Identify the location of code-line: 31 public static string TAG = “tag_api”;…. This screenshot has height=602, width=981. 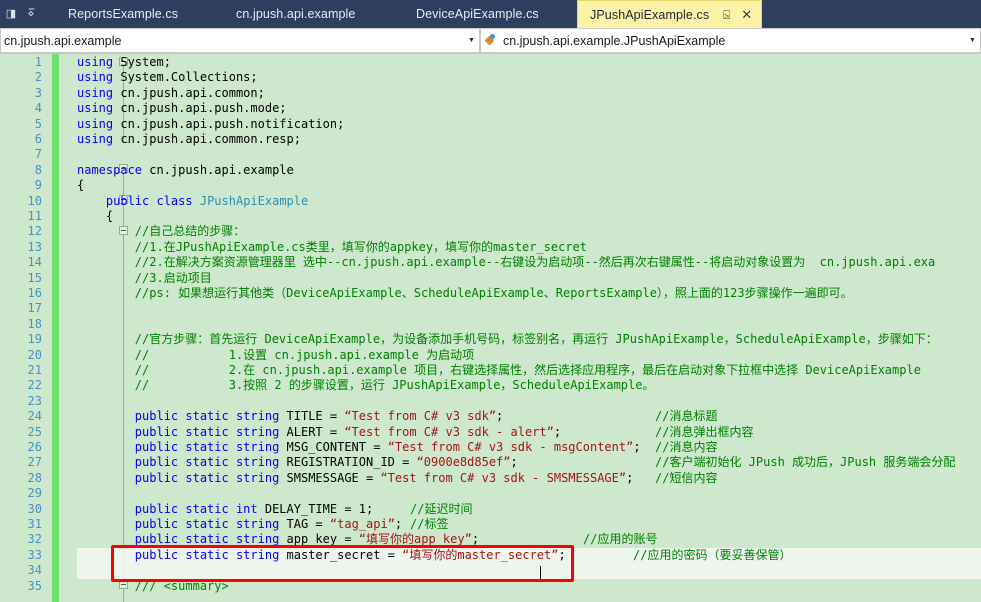
(490, 524).